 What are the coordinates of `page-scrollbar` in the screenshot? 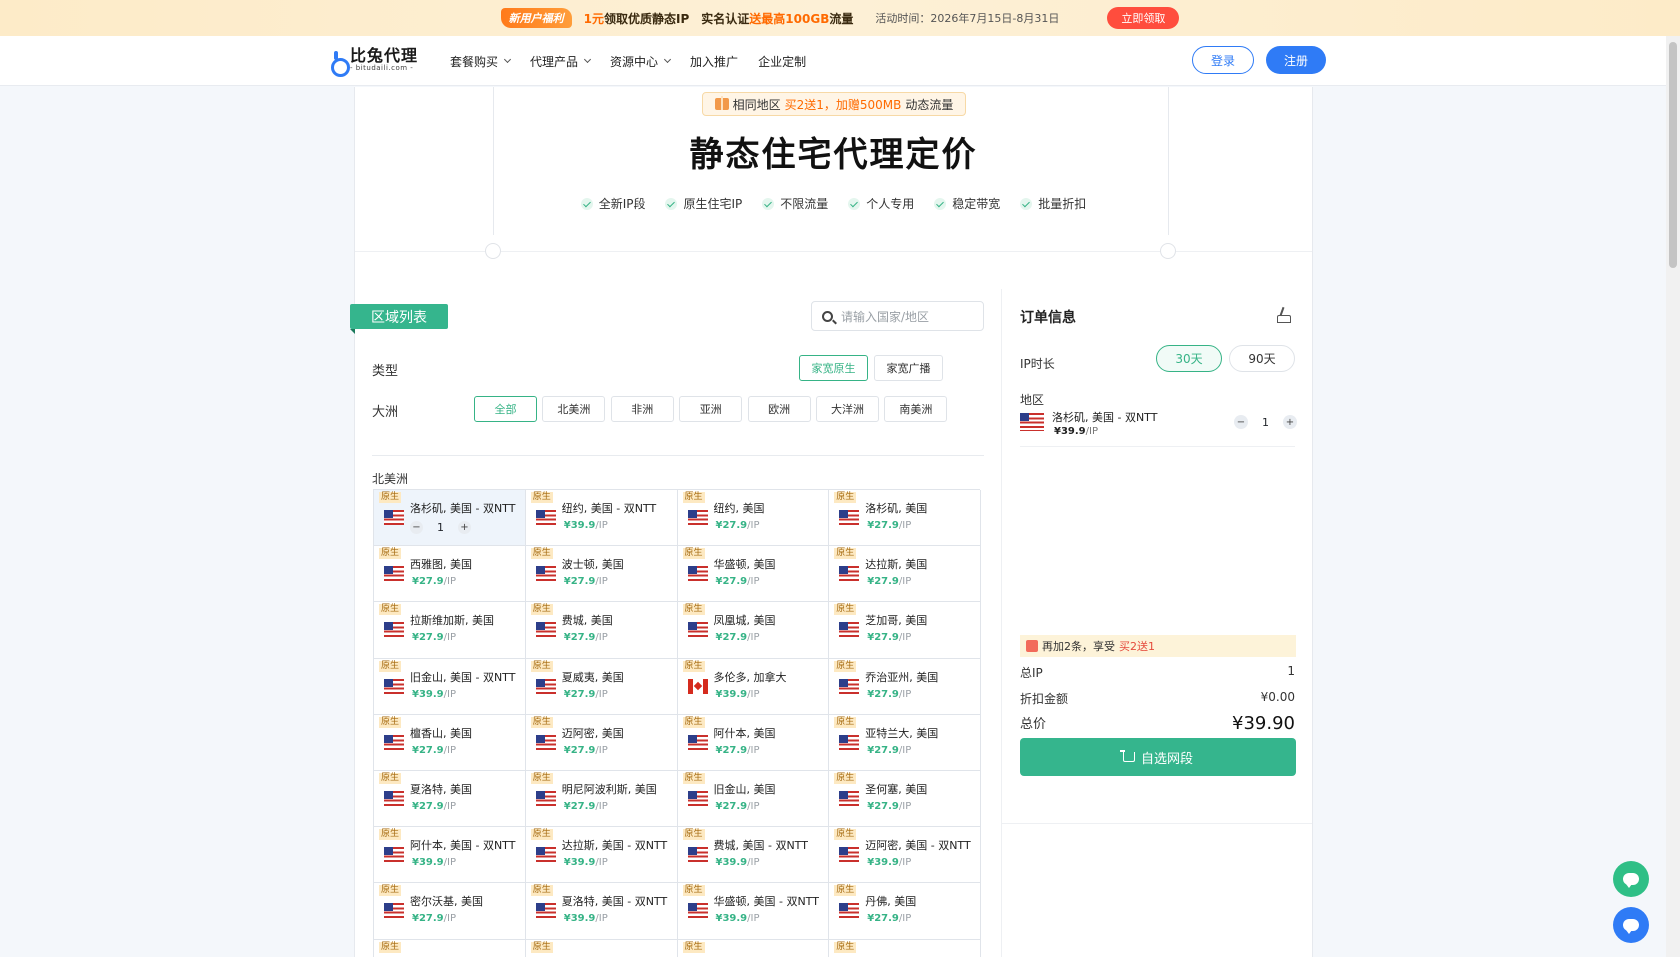 It's located at (1673, 496).